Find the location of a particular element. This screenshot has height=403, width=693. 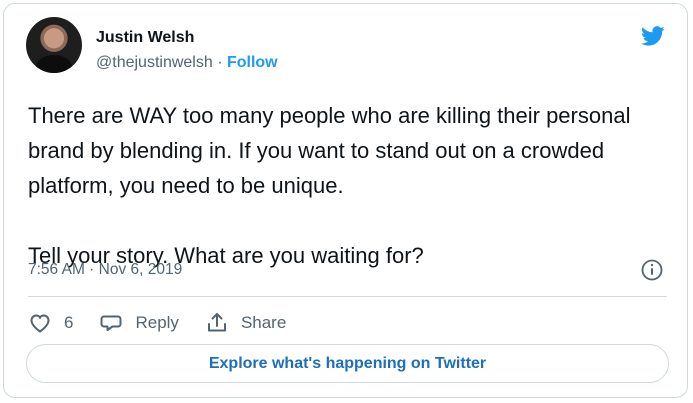

tweet-actions: 6 Reply Share is located at coordinates (170, 323).